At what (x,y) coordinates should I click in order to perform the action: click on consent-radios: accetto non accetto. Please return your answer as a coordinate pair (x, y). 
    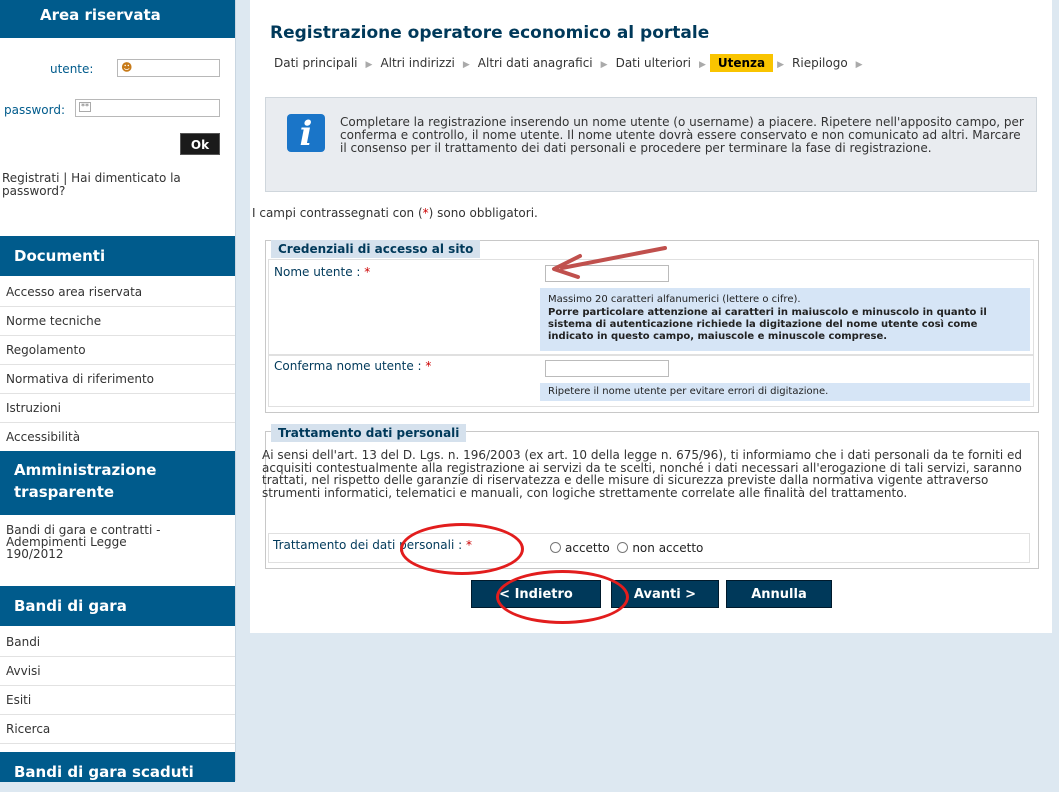
    Looking at the image, I should click on (626, 548).